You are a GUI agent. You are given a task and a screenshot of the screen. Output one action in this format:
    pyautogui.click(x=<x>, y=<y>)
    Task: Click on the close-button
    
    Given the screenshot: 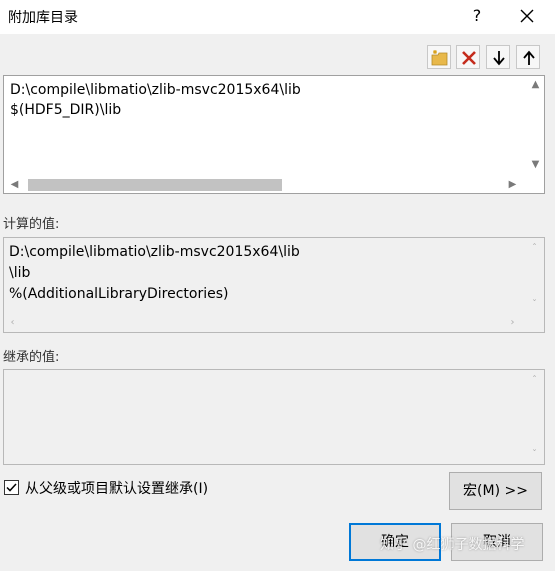 What is the action you would take?
    pyautogui.click(x=527, y=16)
    